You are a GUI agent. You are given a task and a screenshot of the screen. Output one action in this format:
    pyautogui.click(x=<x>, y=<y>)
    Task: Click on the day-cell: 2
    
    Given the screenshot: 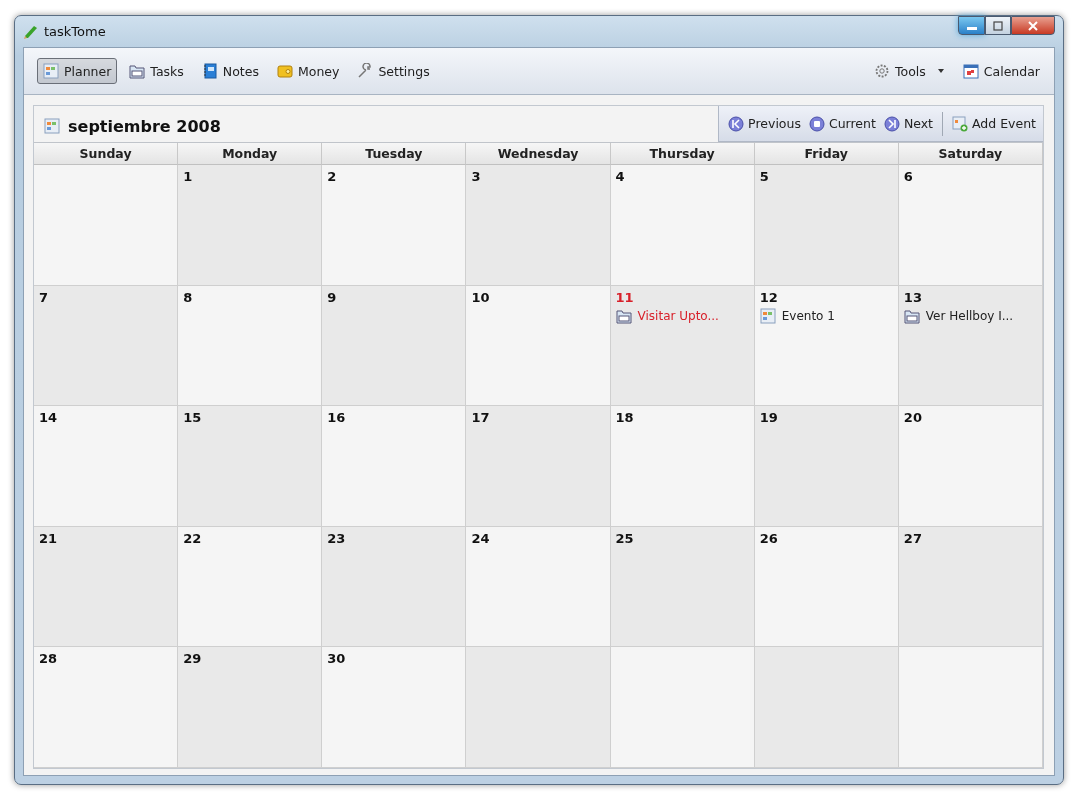 What is the action you would take?
    pyautogui.click(x=394, y=225)
    